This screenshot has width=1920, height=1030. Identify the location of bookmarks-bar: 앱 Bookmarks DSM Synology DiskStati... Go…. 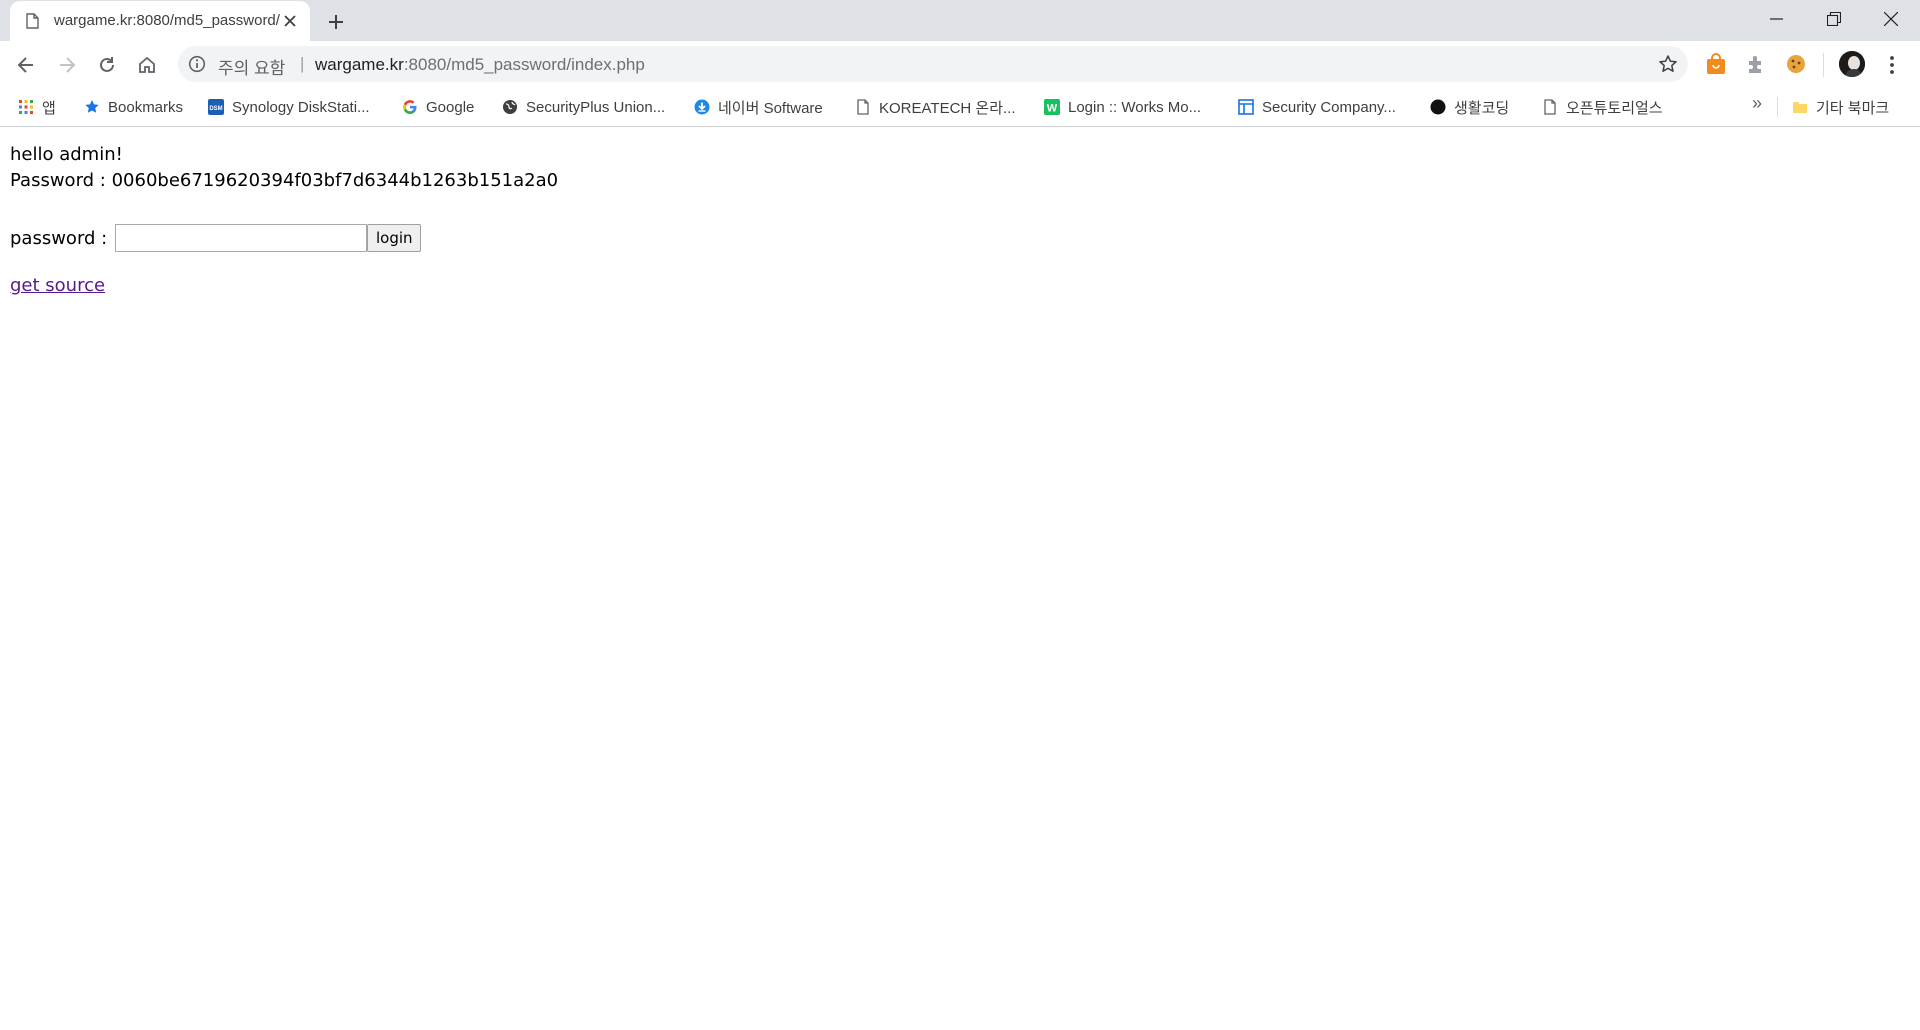
(960, 107).